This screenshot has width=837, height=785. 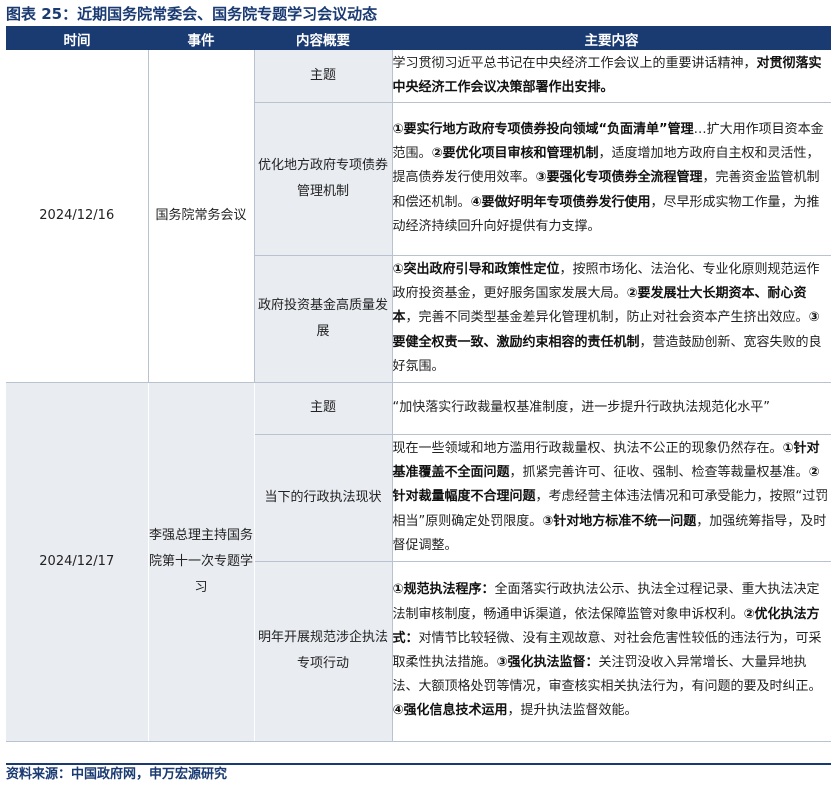 What do you see at coordinates (476, 269) in the screenshot?
I see `bold-text-segment: ①突出政府引导和政策性定位` at bounding box center [476, 269].